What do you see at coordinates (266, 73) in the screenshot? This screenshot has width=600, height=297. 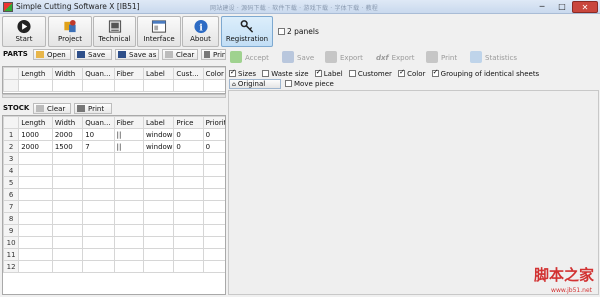 I see `waste-size-checkbox` at bounding box center [266, 73].